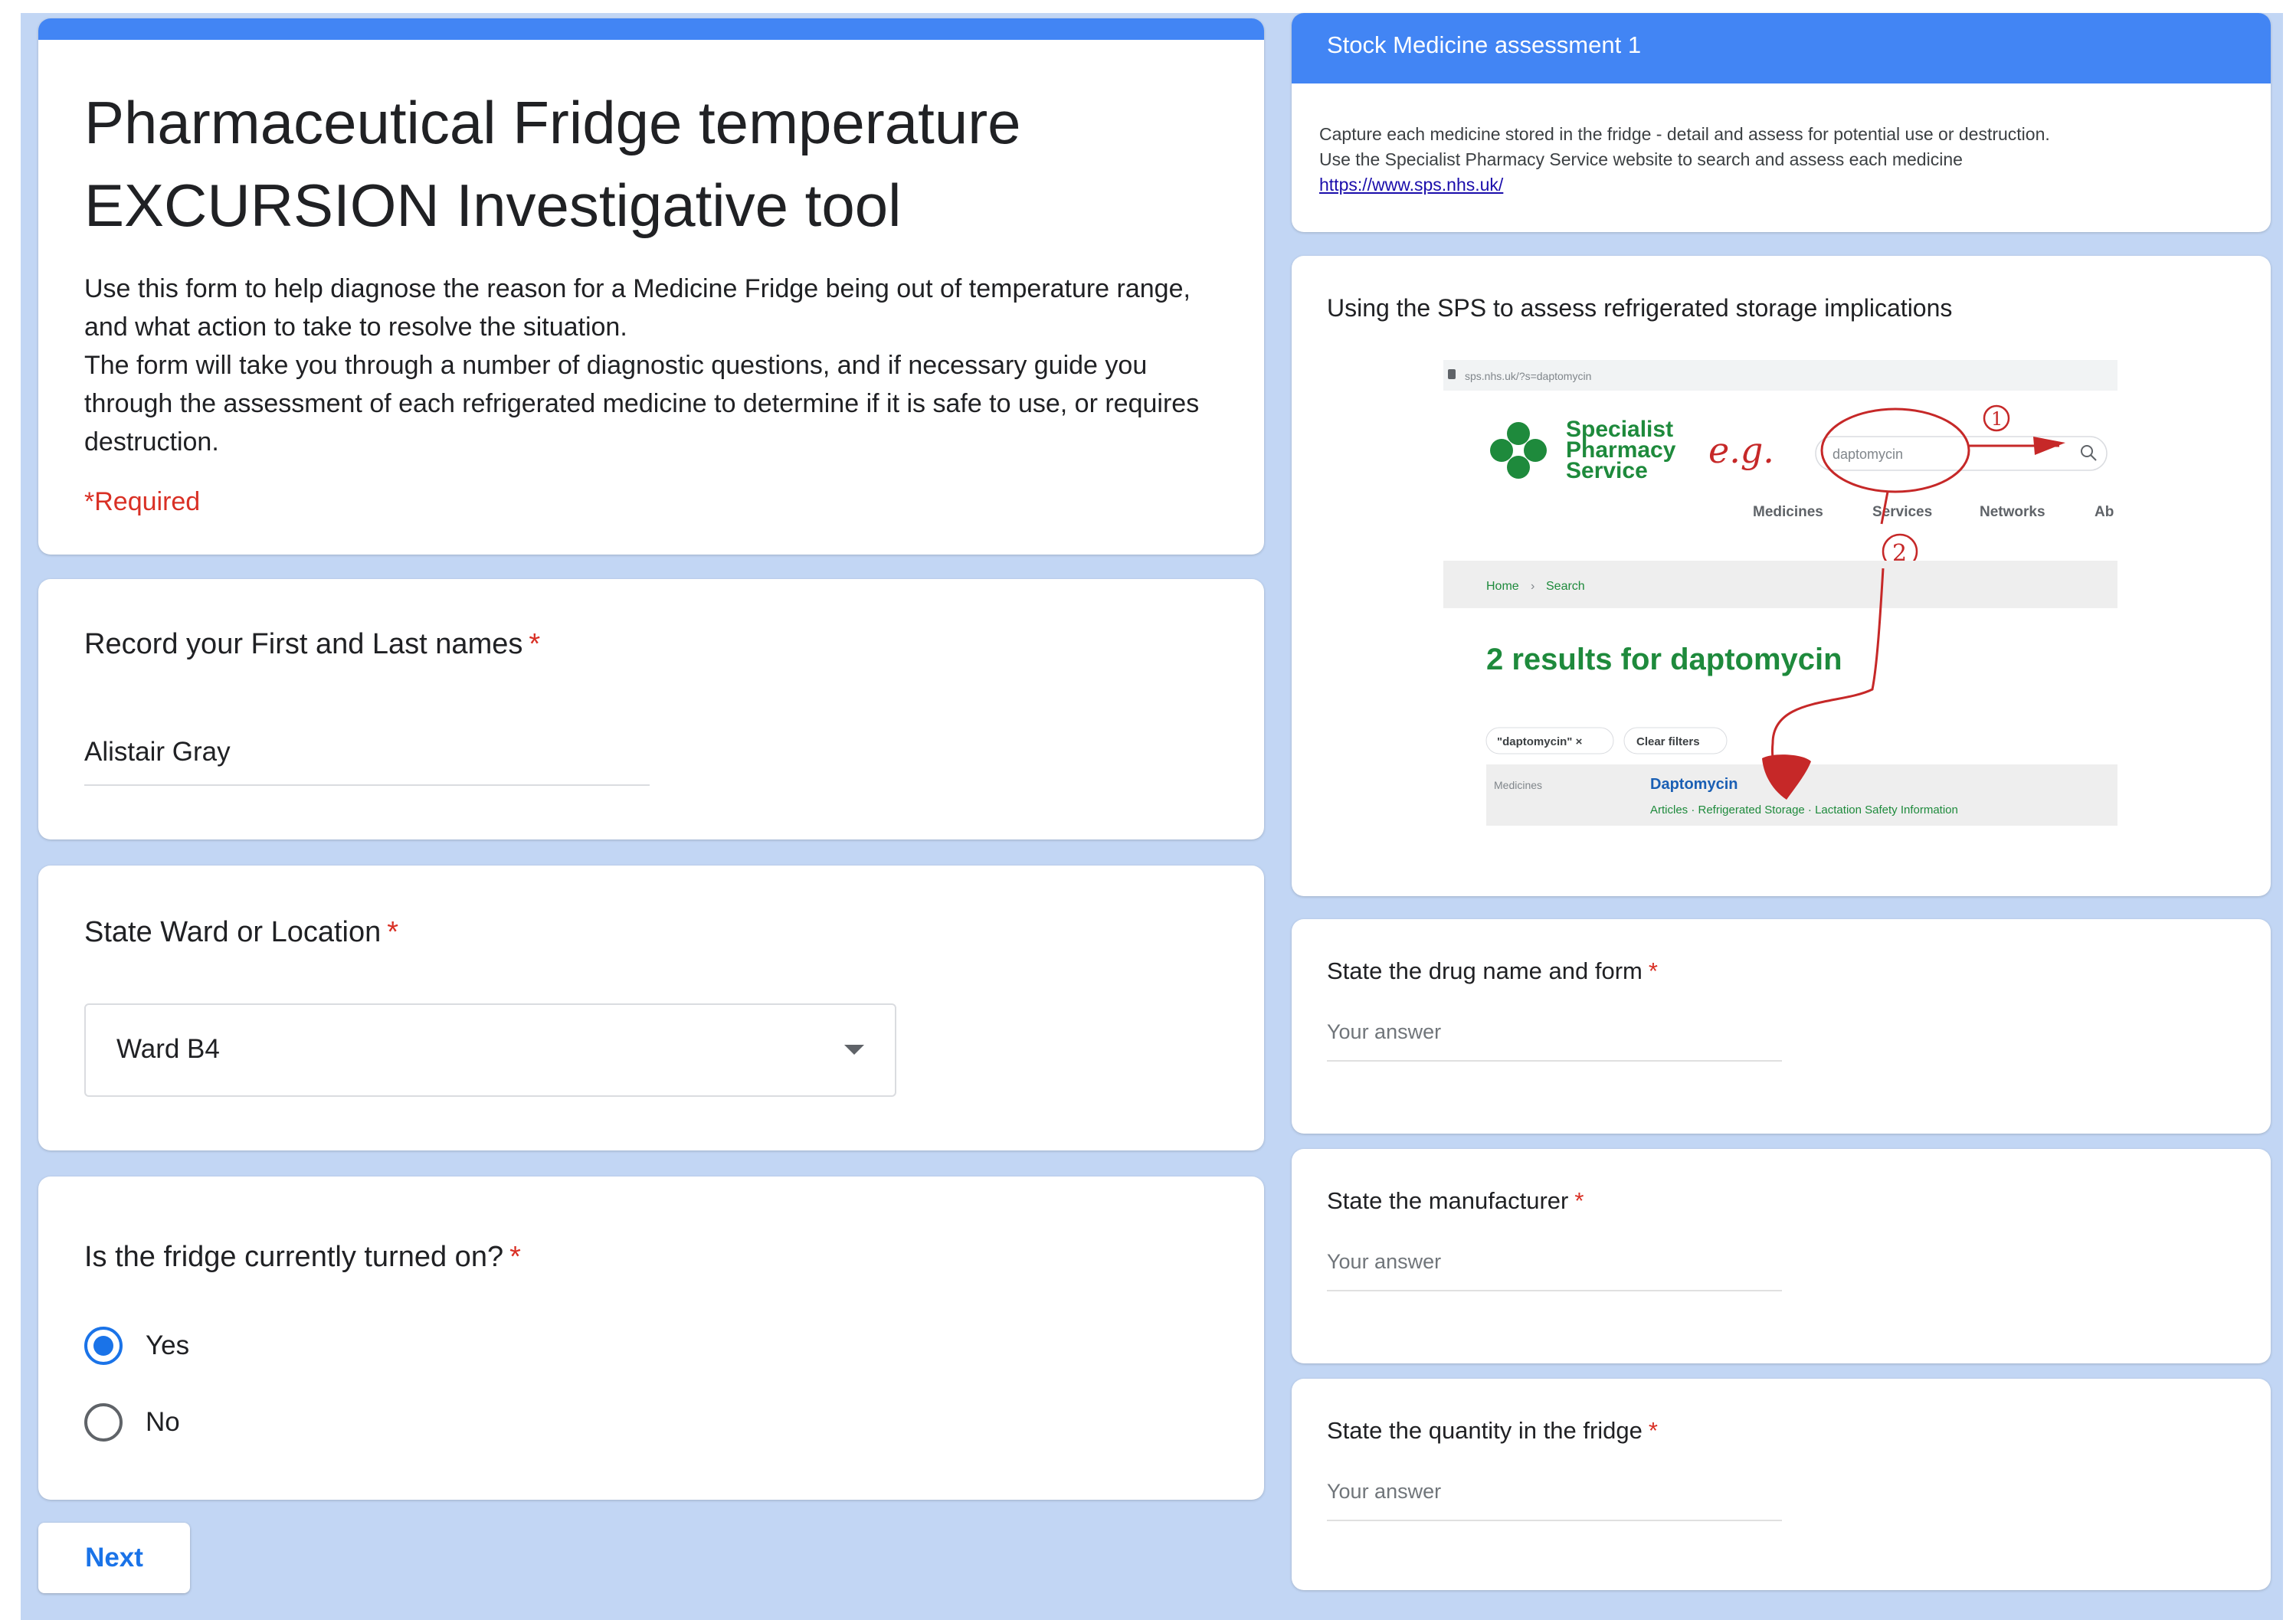  Describe the element at coordinates (168, 1049) in the screenshot. I see `ward-dropdown-value: Ward B4` at that location.